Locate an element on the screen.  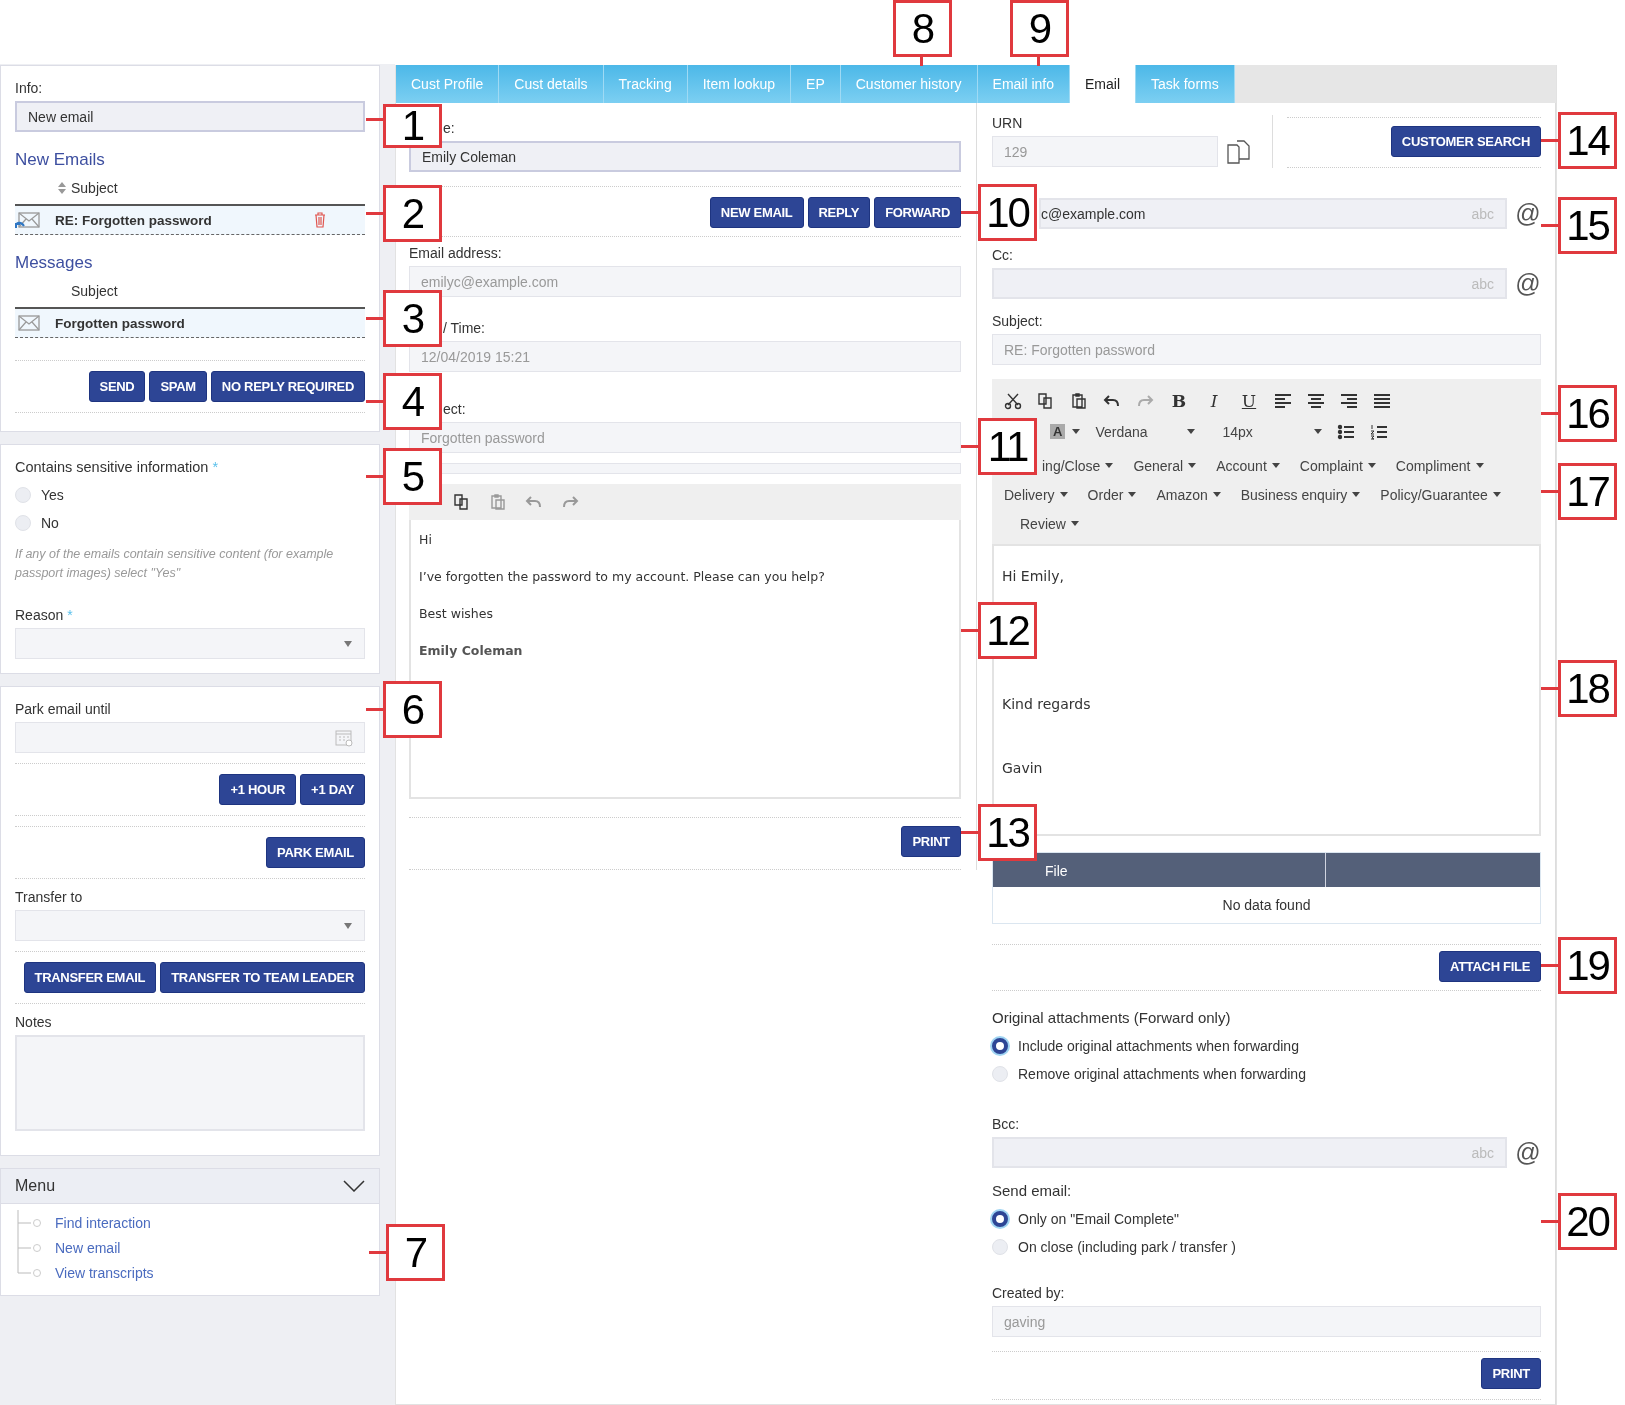
font-color-button: A is located at coordinates (1058, 431).